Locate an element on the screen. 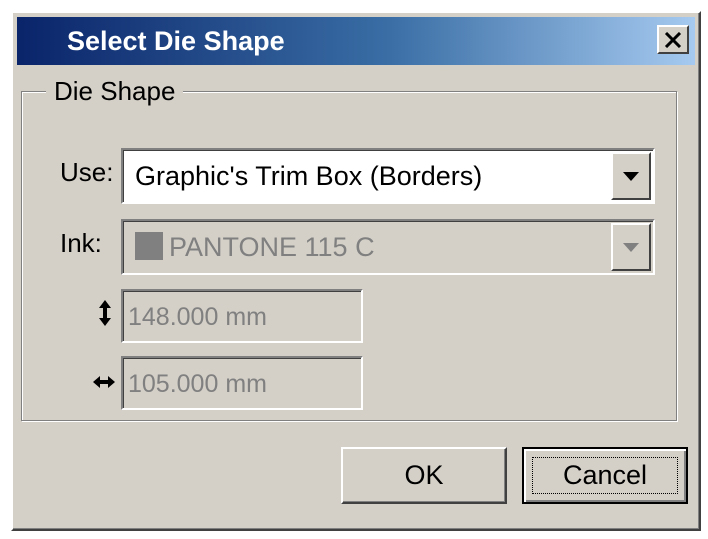 This screenshot has width=708, height=539. ink-select-value: PANTONE 115 C is located at coordinates (272, 247).